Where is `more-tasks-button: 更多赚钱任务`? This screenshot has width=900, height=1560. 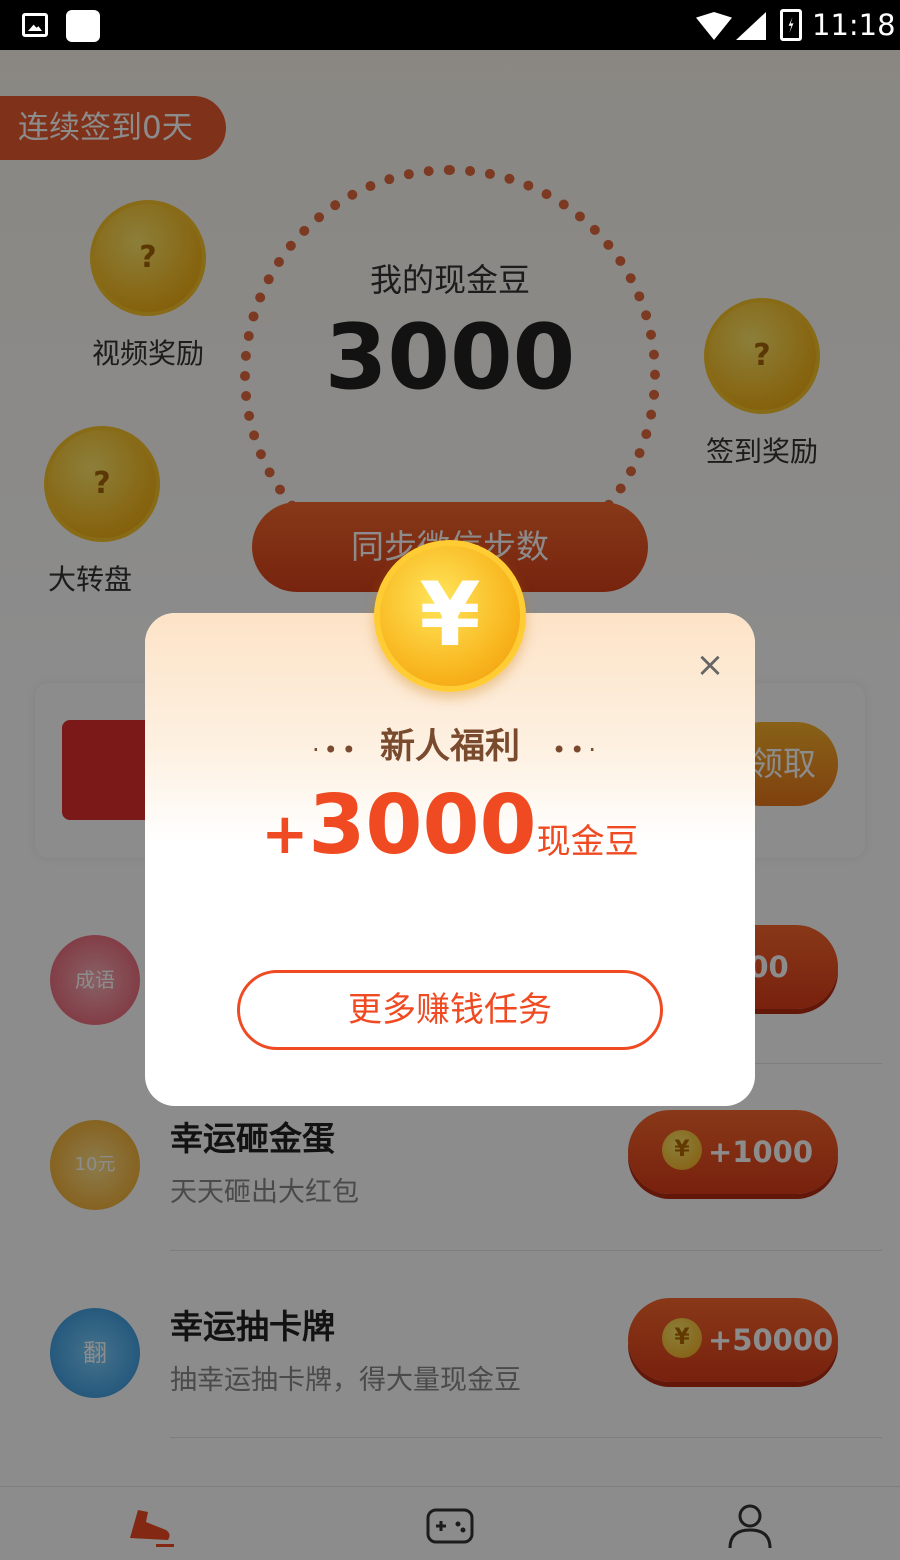 more-tasks-button: 更多赚钱任务 is located at coordinates (450, 1010).